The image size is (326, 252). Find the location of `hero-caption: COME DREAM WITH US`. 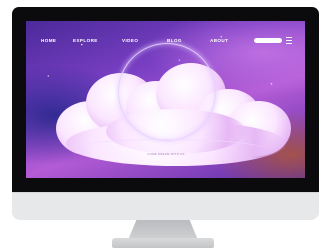

hero-caption: COME DREAM WITH US is located at coordinates (166, 154).